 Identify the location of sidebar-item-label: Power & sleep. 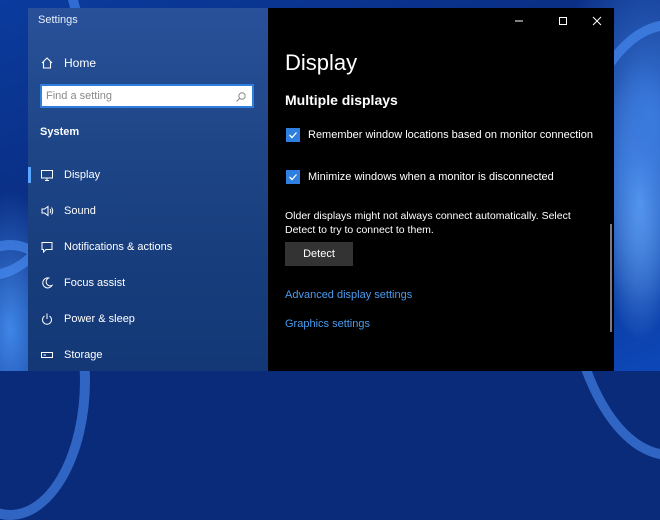
(99, 319).